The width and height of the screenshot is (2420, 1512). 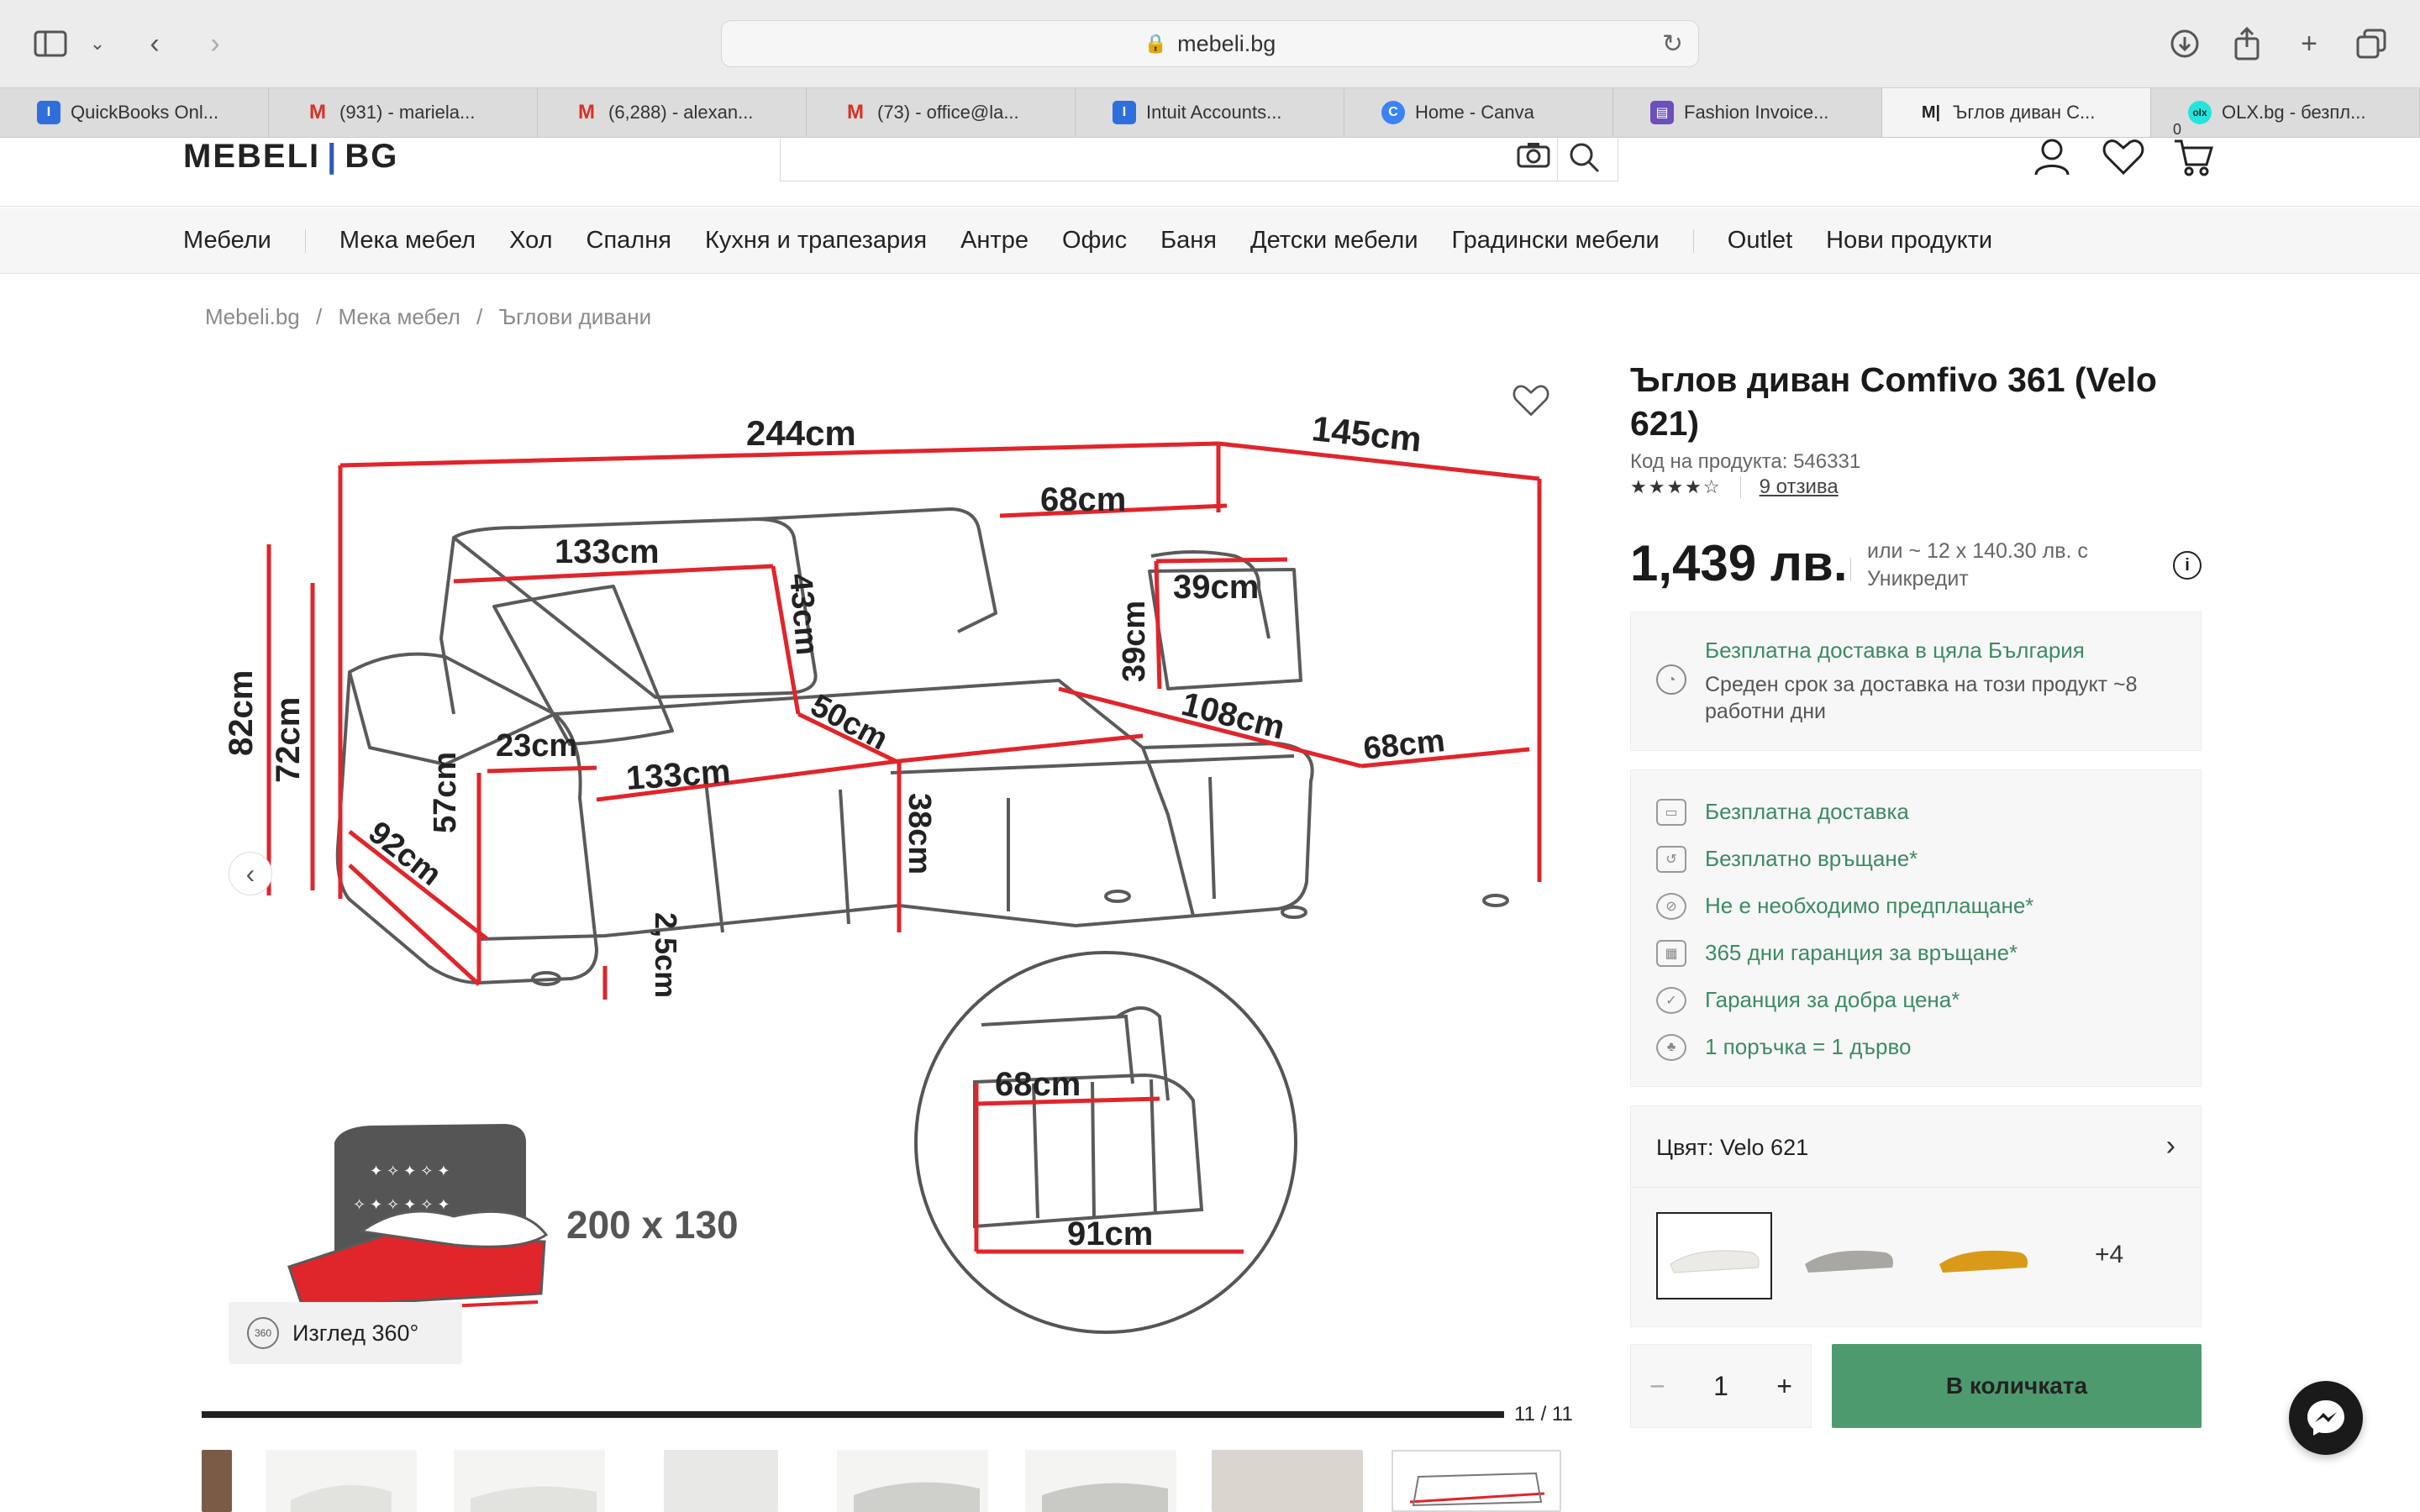 I want to click on product-title: Ъглов диван Comfivo 361 (Velo 621), so click(x=1893, y=401).